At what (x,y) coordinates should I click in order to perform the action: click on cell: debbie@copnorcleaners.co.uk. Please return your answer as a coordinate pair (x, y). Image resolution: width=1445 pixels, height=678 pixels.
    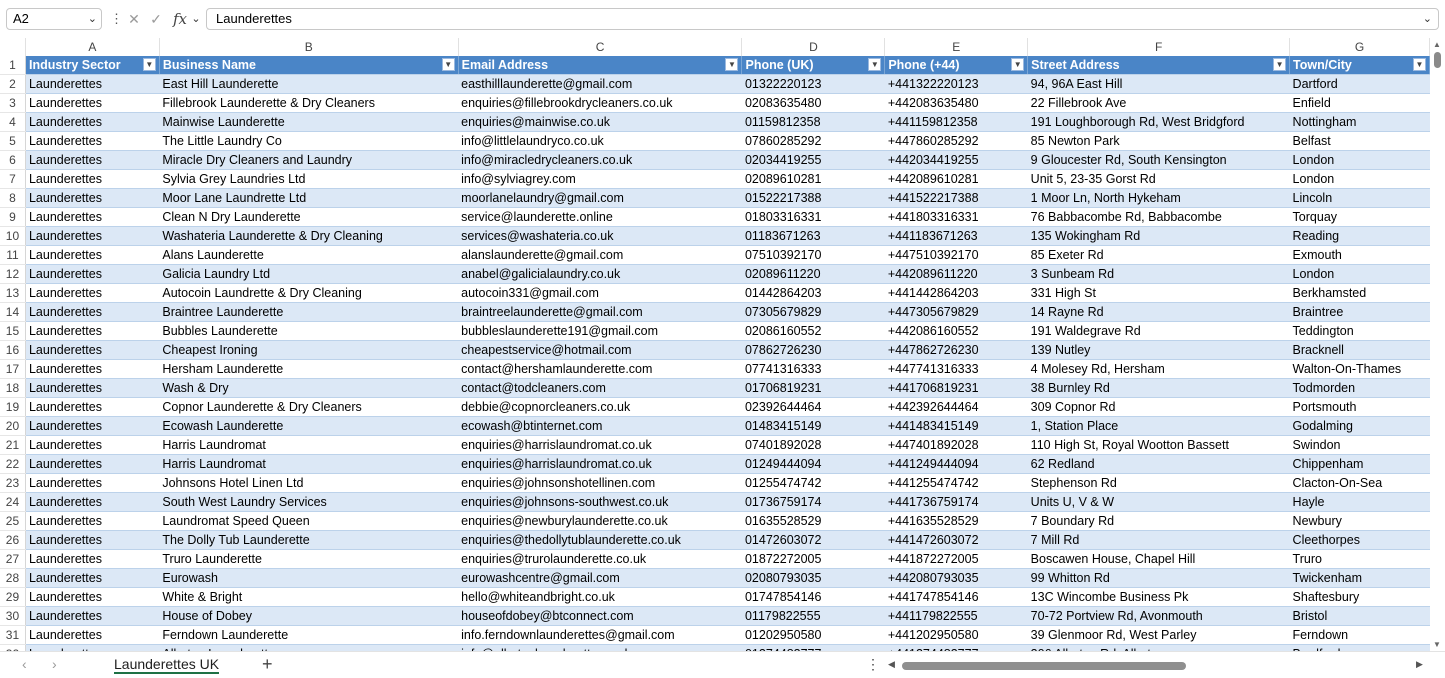
    Looking at the image, I should click on (600, 407).